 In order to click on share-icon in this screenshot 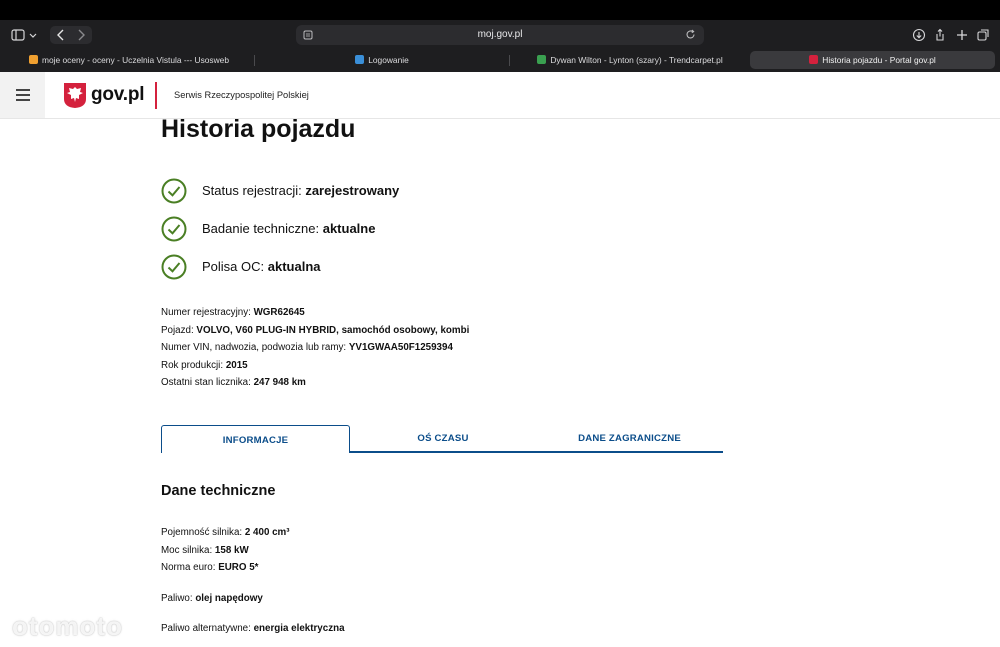, I will do `click(940, 34)`.